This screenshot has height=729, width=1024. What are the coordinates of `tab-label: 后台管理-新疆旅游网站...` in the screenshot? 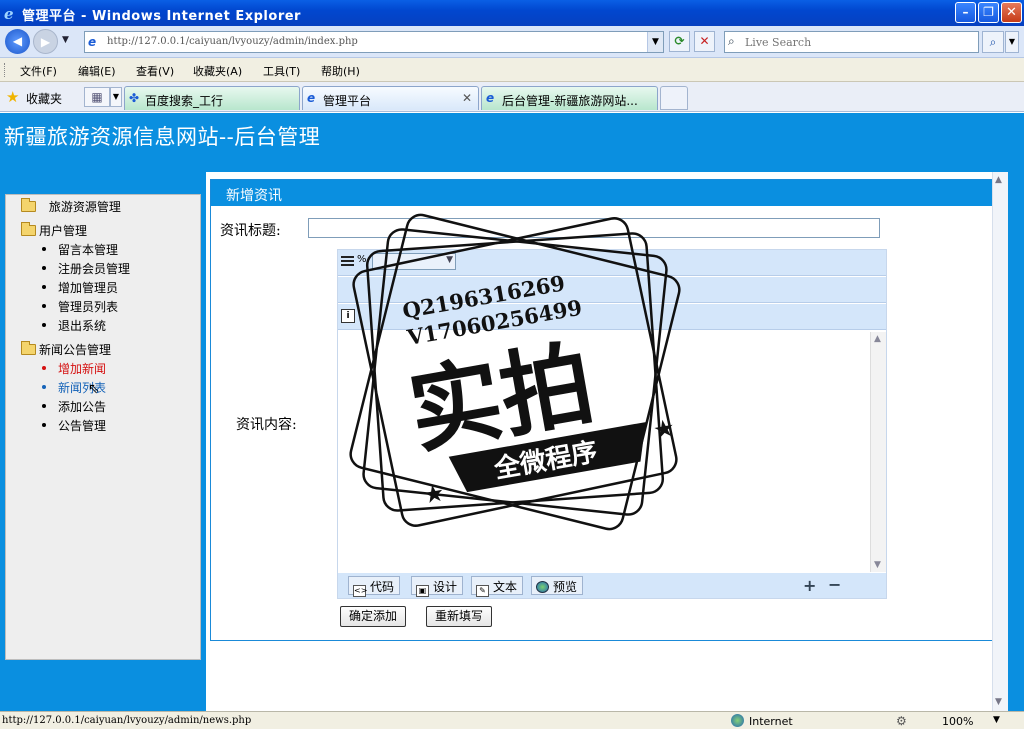 It's located at (570, 101).